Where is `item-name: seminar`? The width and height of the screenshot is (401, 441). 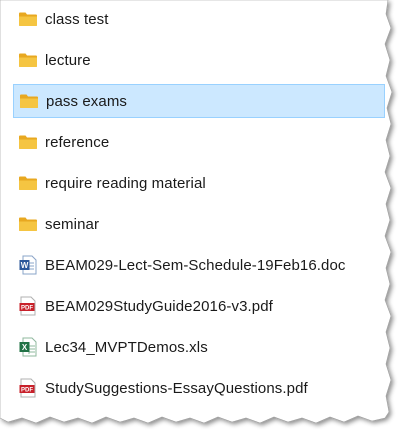 item-name: seminar is located at coordinates (72, 224).